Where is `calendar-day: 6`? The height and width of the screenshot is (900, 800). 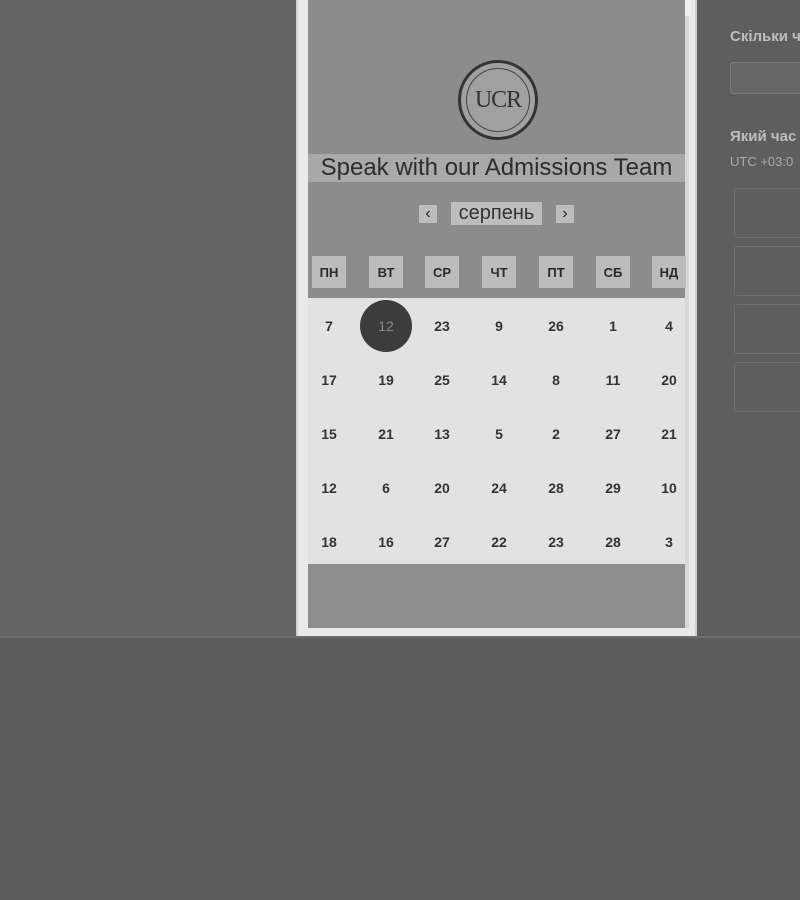 calendar-day: 6 is located at coordinates (386, 488).